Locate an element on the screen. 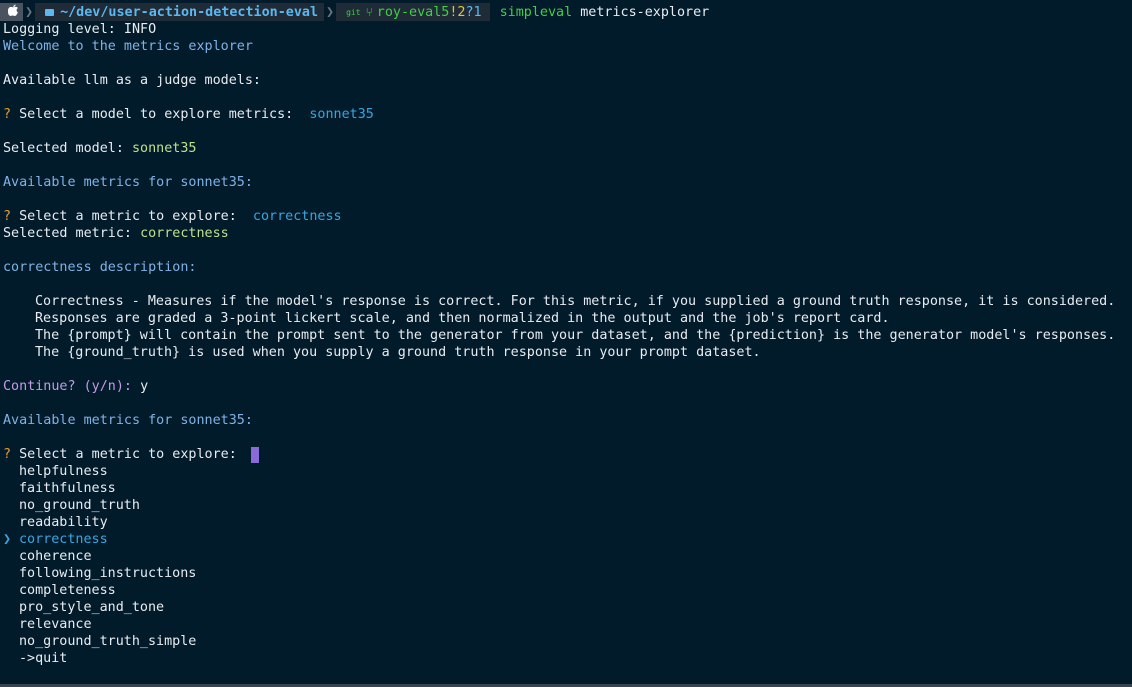 The width and height of the screenshot is (1132, 687). menu-option-faithfulness: faithfulness is located at coordinates (67, 488).